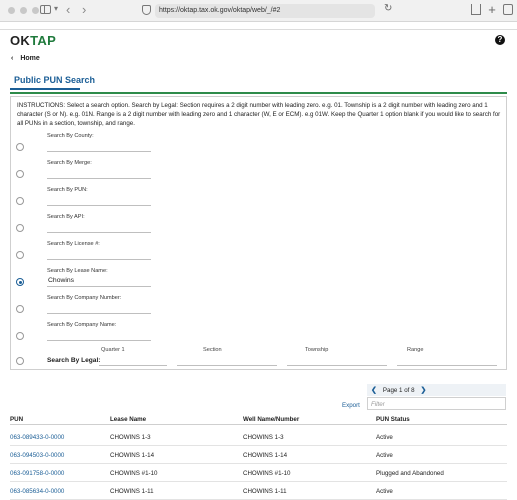 The image size is (517, 500). Describe the element at coordinates (45, 9) in the screenshot. I see `sidebar-toggle-icon` at that location.